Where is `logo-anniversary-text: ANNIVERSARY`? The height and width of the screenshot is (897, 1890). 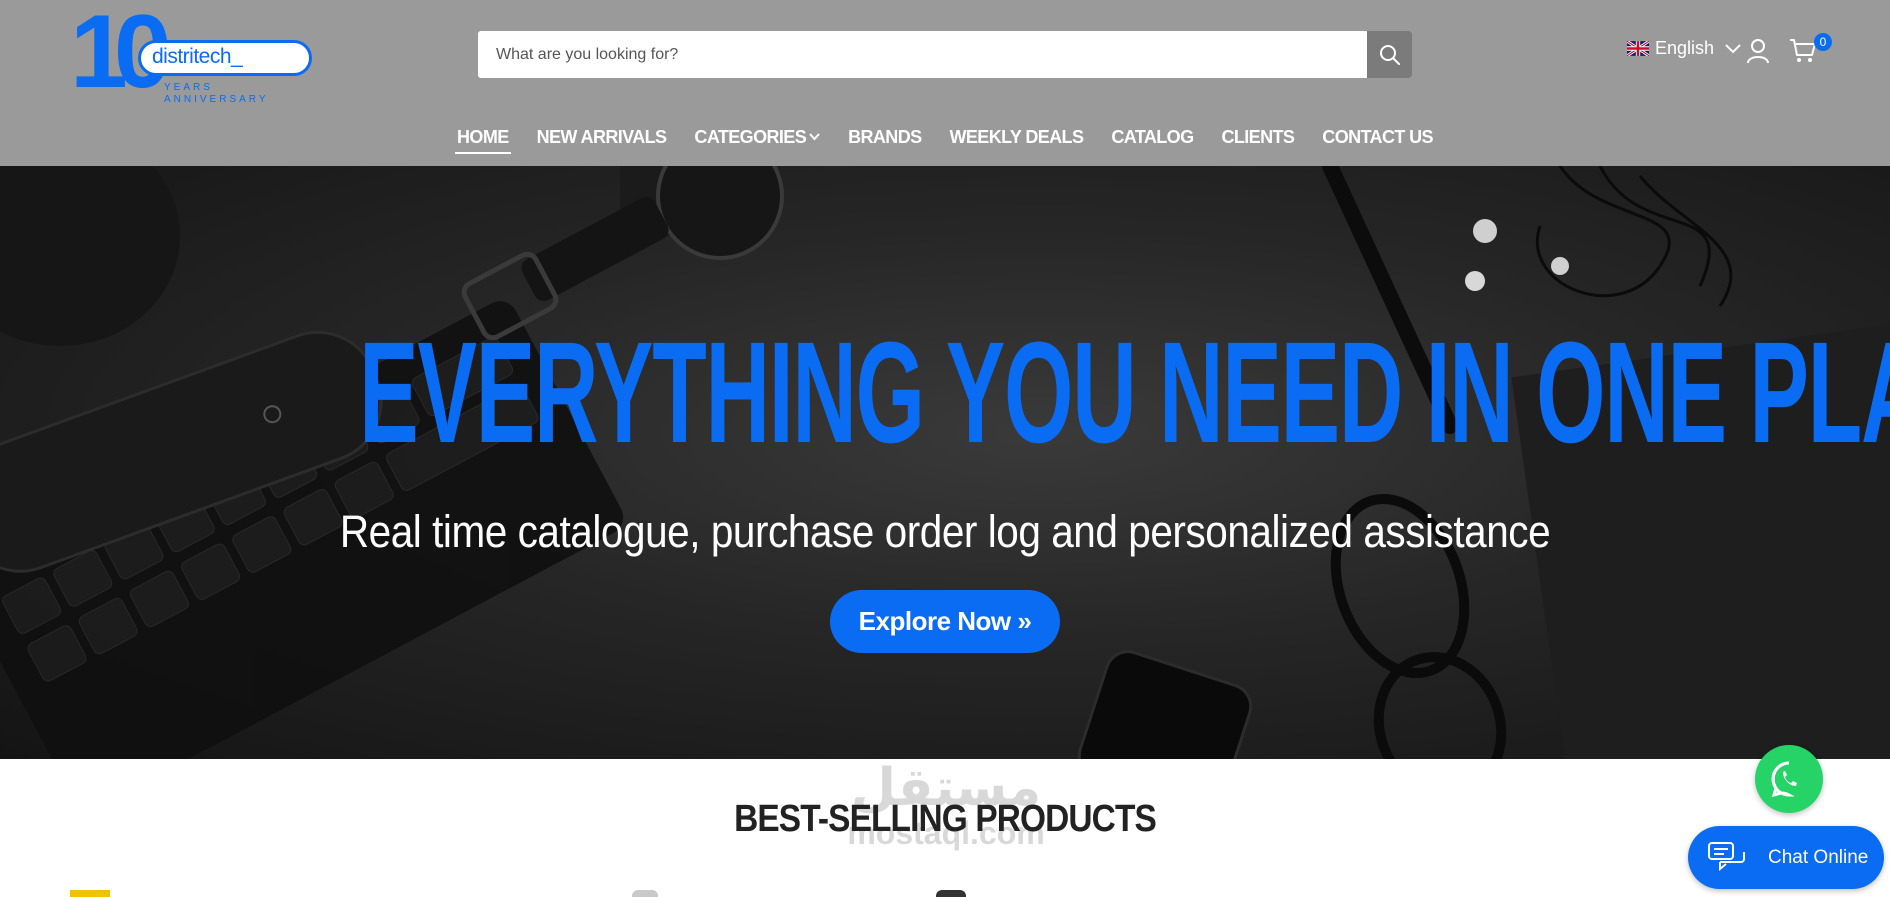 logo-anniversary-text: ANNIVERSARY is located at coordinates (216, 99).